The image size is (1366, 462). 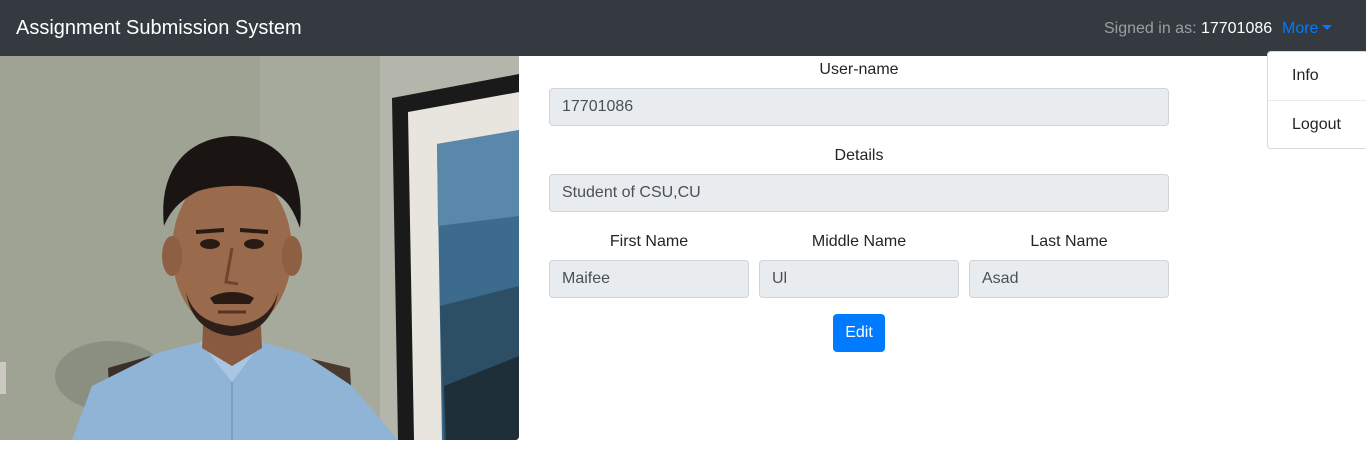 What do you see at coordinates (859, 107) in the screenshot?
I see `username-field: 17701086` at bounding box center [859, 107].